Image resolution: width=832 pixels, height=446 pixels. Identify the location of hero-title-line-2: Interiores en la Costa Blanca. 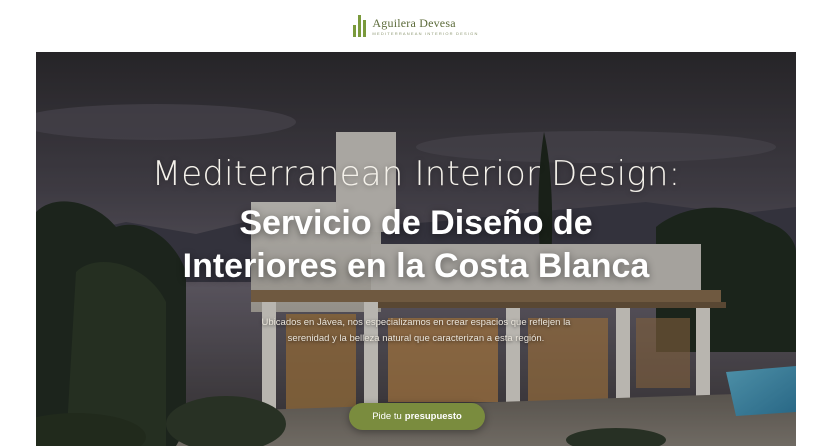
(416, 266).